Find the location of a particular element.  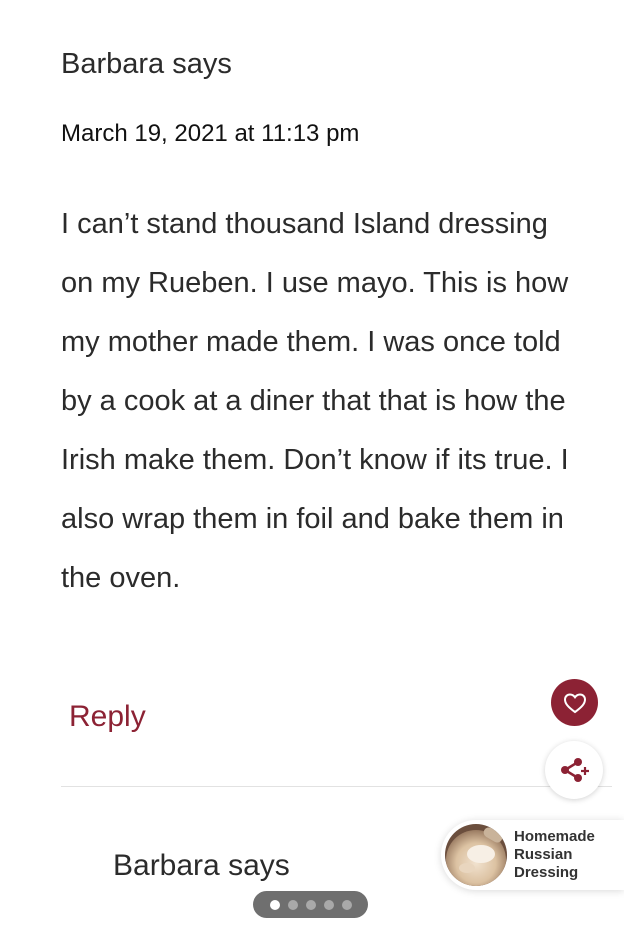

carousel-pager is located at coordinates (310, 904).